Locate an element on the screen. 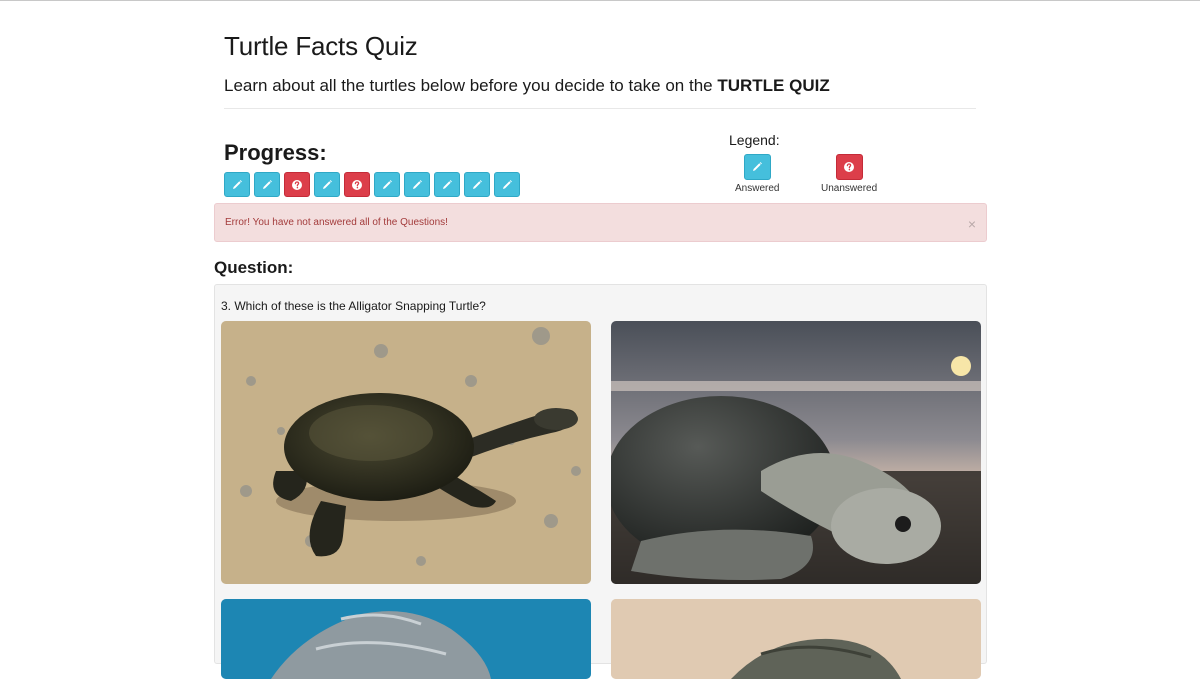 This screenshot has height=679, width=1200. turtle-image-sea-turtle is located at coordinates (796, 452).